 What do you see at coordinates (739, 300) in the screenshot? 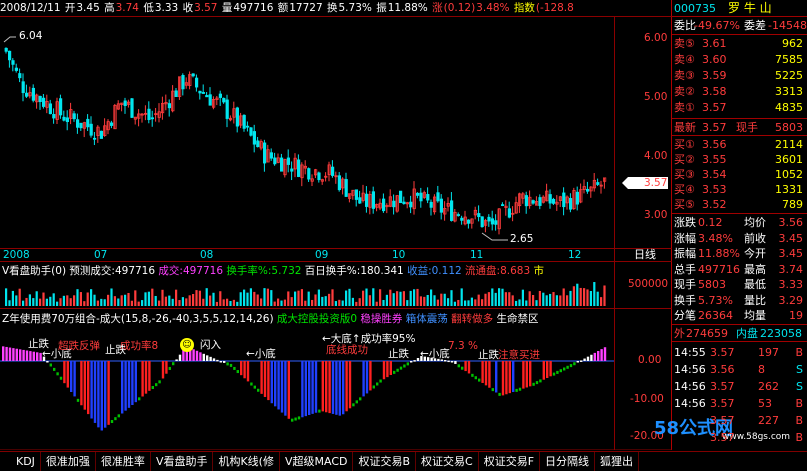
I see `stat-row: 换手 5.73% 量比 3.29` at bounding box center [739, 300].